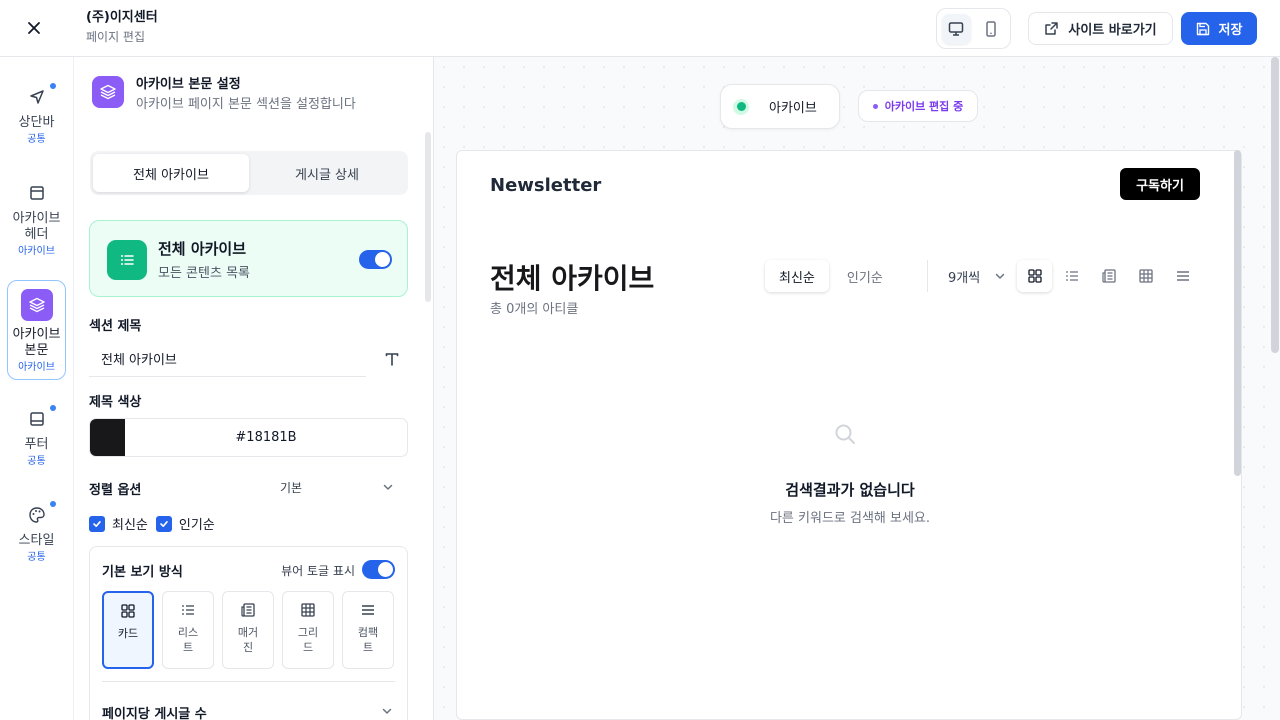 The height and width of the screenshot is (720, 1280). I want to click on viewer-toggle-label: 뷰어 토글 표시, so click(318, 571).